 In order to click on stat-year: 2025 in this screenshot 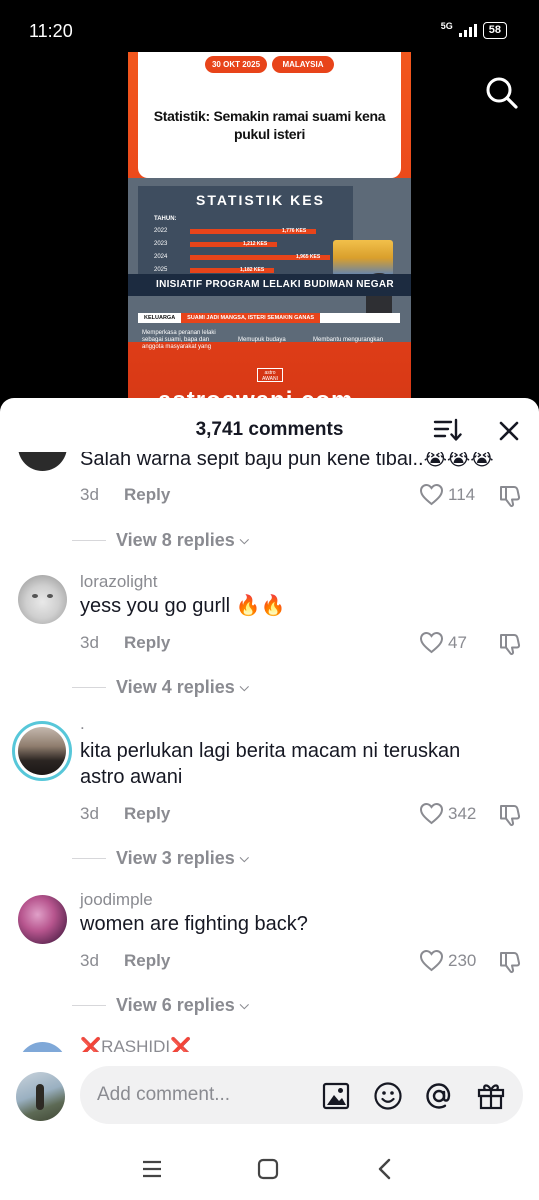, I will do `click(161, 270)`.